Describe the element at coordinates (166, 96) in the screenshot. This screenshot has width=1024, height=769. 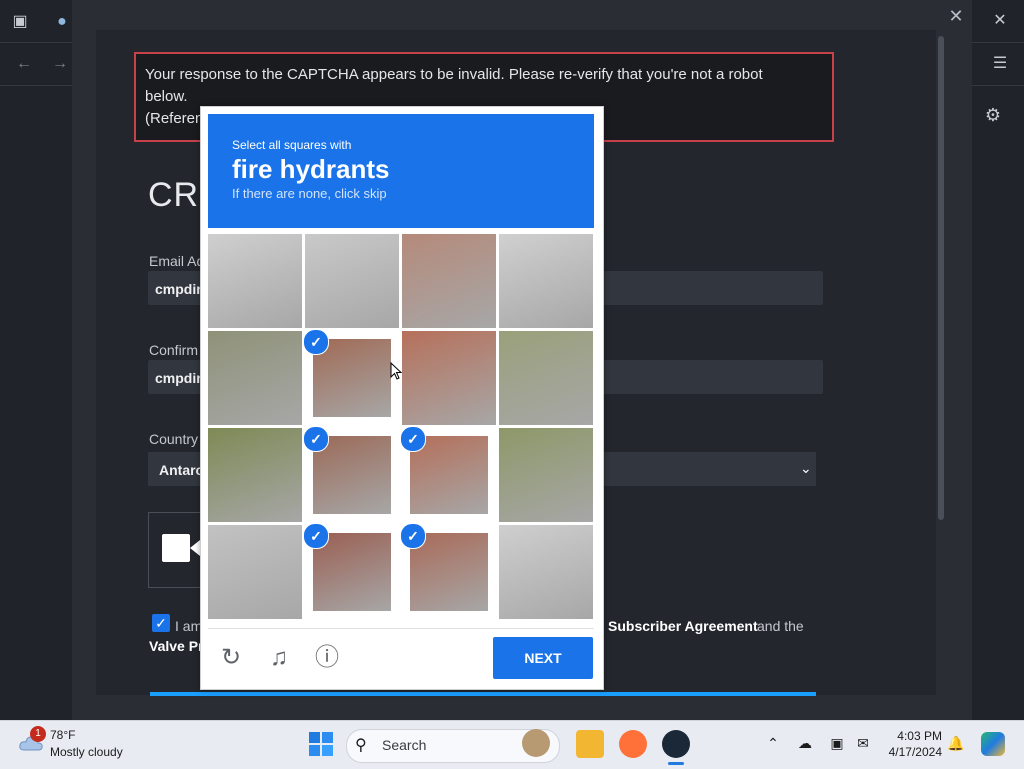
I see `error-line: below.` at that location.